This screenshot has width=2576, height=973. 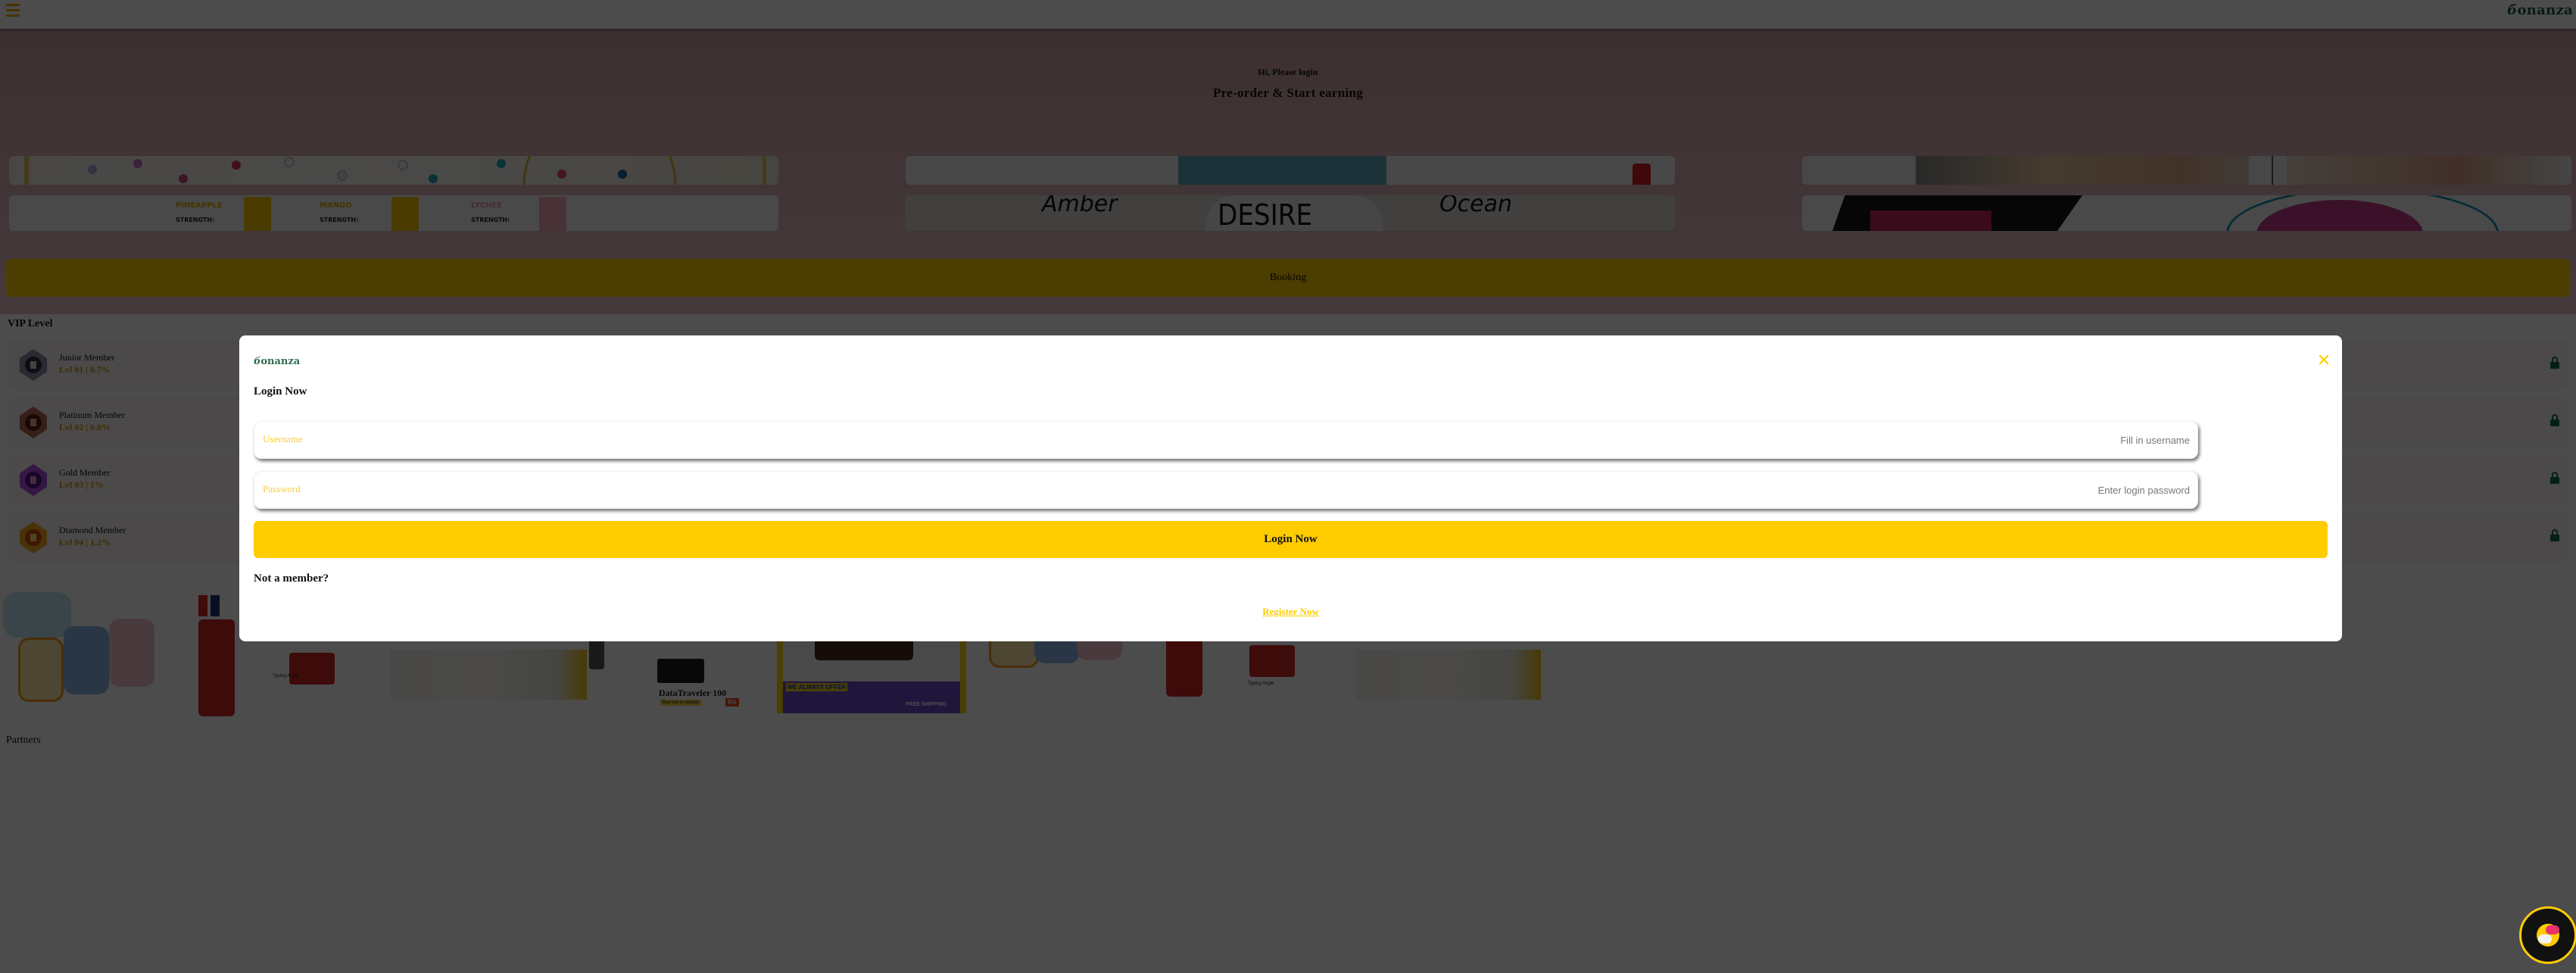 I want to click on close-icon, so click(x=2323, y=359).